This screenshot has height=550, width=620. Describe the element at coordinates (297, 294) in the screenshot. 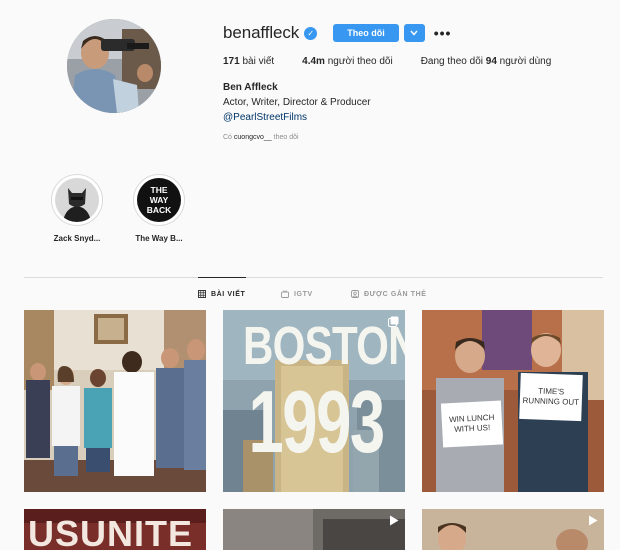

I see `tab-igtv: IGTV` at that location.